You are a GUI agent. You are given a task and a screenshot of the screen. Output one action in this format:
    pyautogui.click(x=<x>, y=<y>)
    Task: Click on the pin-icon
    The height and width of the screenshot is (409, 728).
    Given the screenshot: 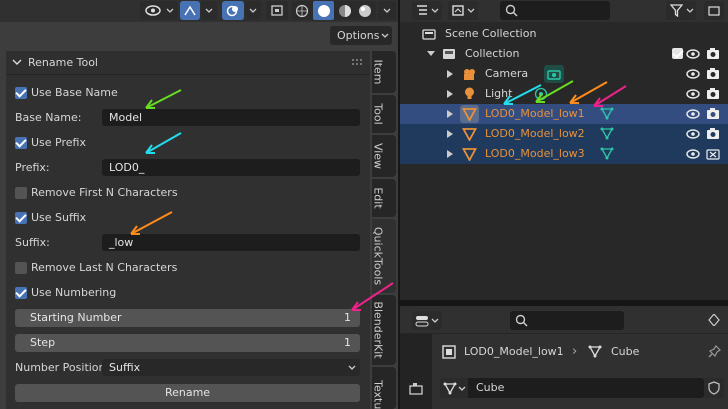 What is the action you would take?
    pyautogui.click(x=714, y=352)
    